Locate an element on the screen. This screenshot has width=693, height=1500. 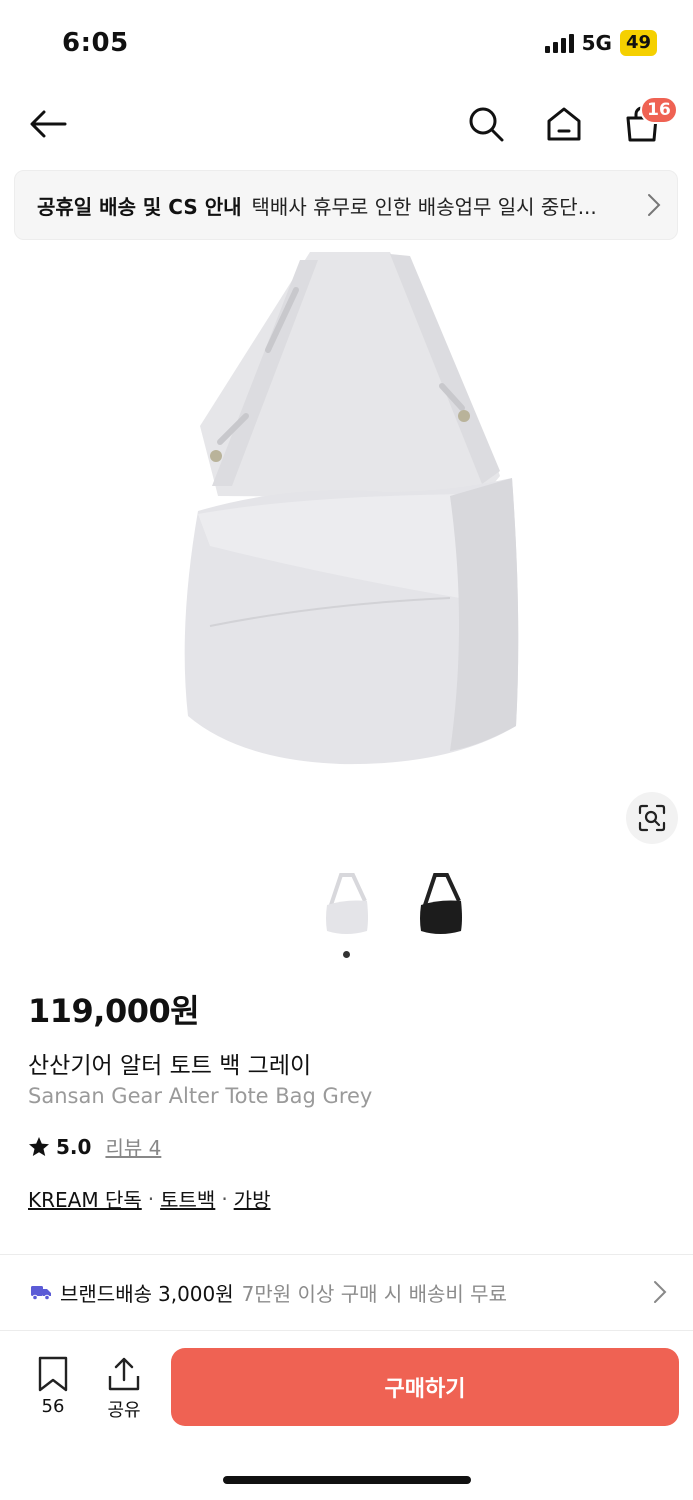
color-thumbnails is located at coordinates (393, 904).